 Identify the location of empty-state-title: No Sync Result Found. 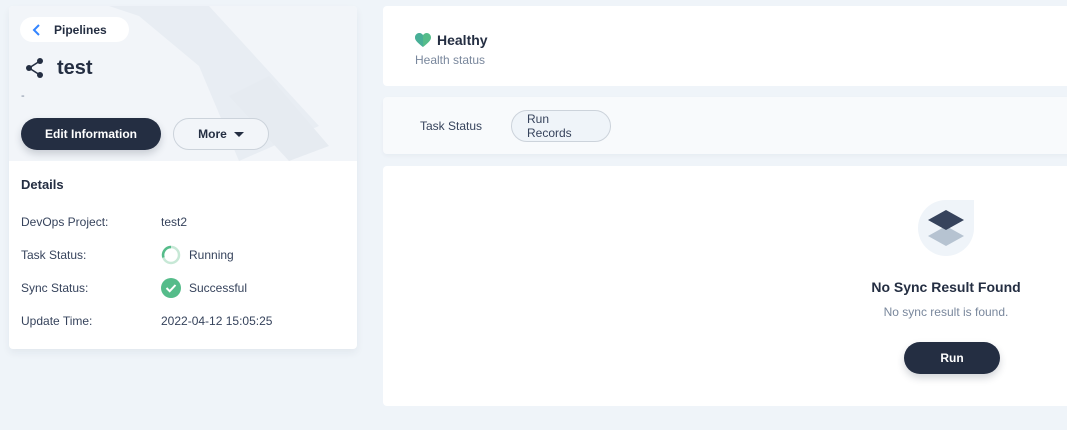
(946, 287).